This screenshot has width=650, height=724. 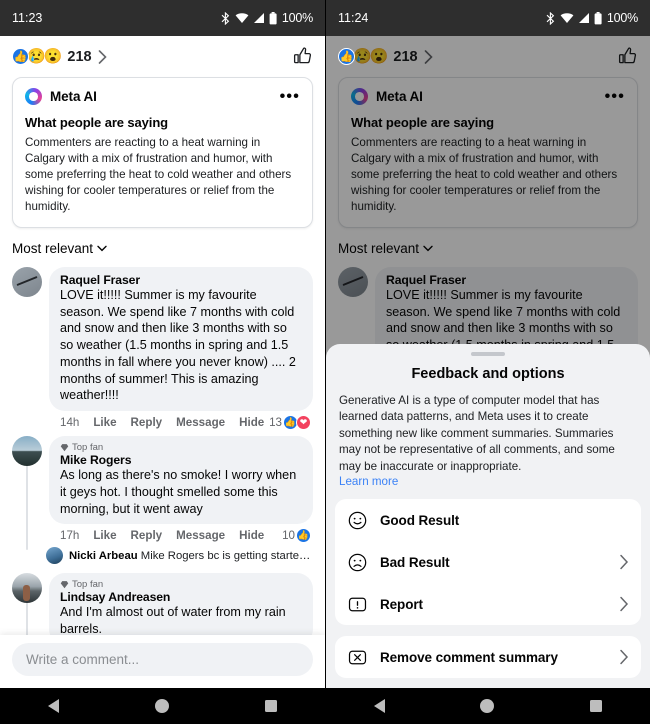 I want to click on chevron-down-icon, so click(x=102, y=248).